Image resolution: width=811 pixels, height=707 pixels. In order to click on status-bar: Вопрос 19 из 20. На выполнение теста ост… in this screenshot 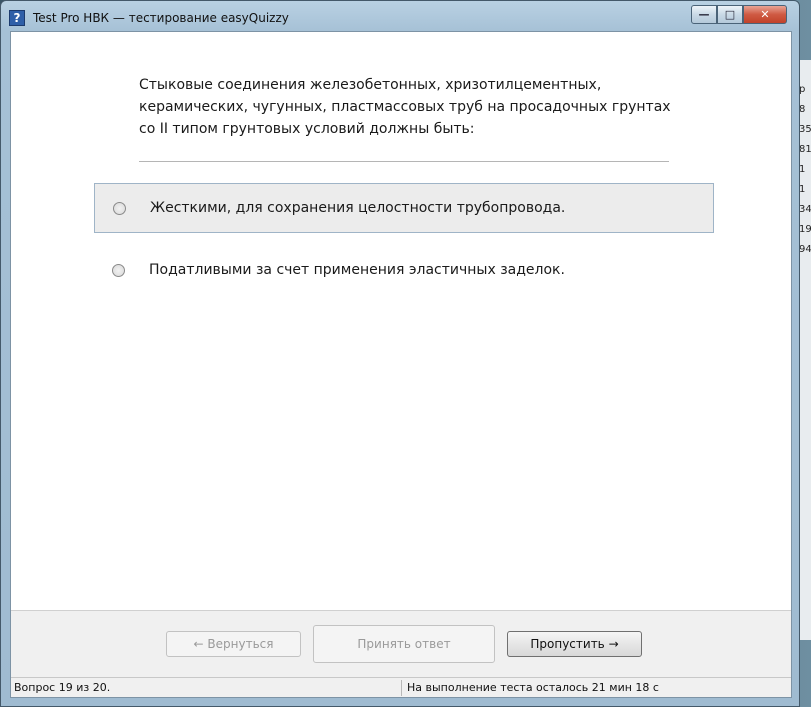, I will do `click(401, 687)`.